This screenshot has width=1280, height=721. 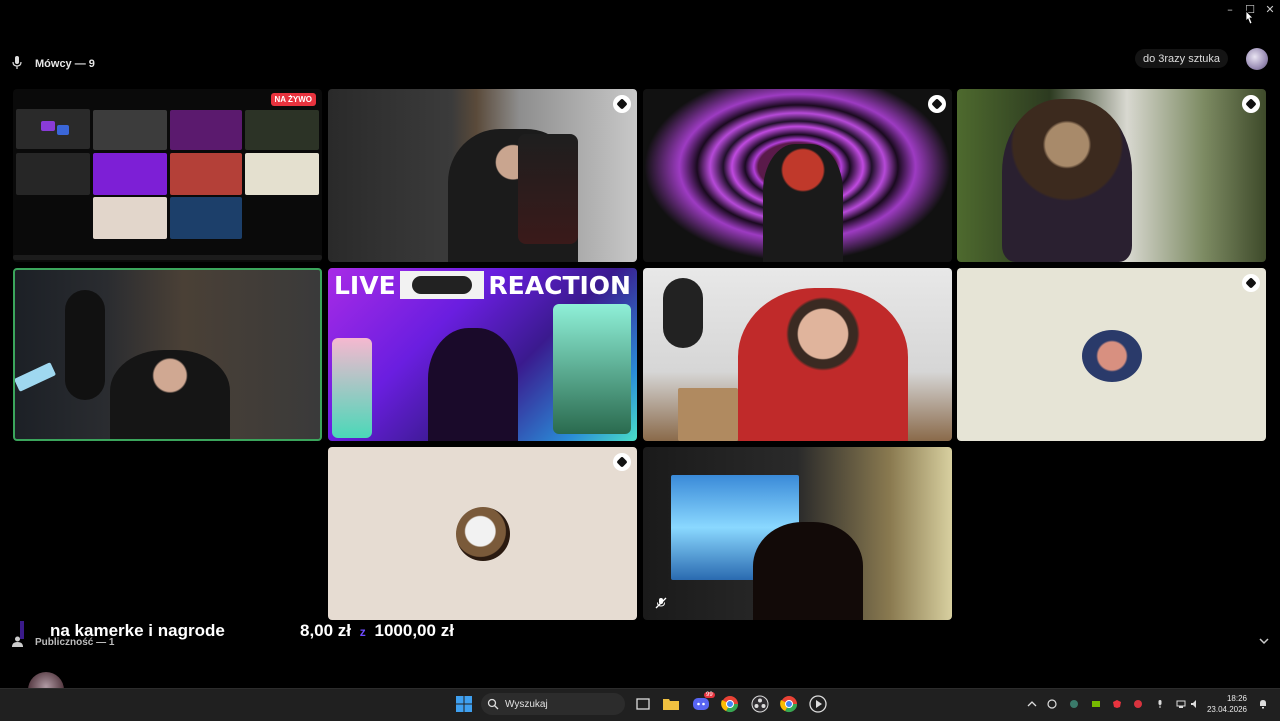 What do you see at coordinates (36, 377) in the screenshot?
I see `led-light` at bounding box center [36, 377].